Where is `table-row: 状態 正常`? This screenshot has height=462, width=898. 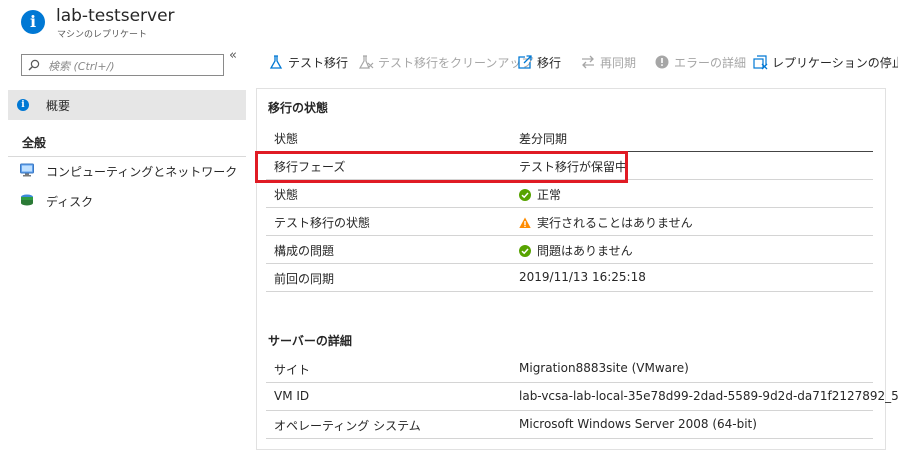 table-row: 状態 正常 is located at coordinates (569, 194).